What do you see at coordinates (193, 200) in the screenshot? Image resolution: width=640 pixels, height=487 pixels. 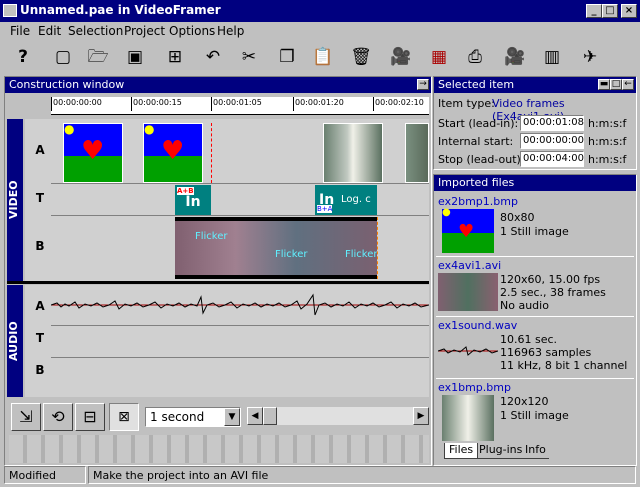 I see `transition-clip: In A+B` at bounding box center [193, 200].